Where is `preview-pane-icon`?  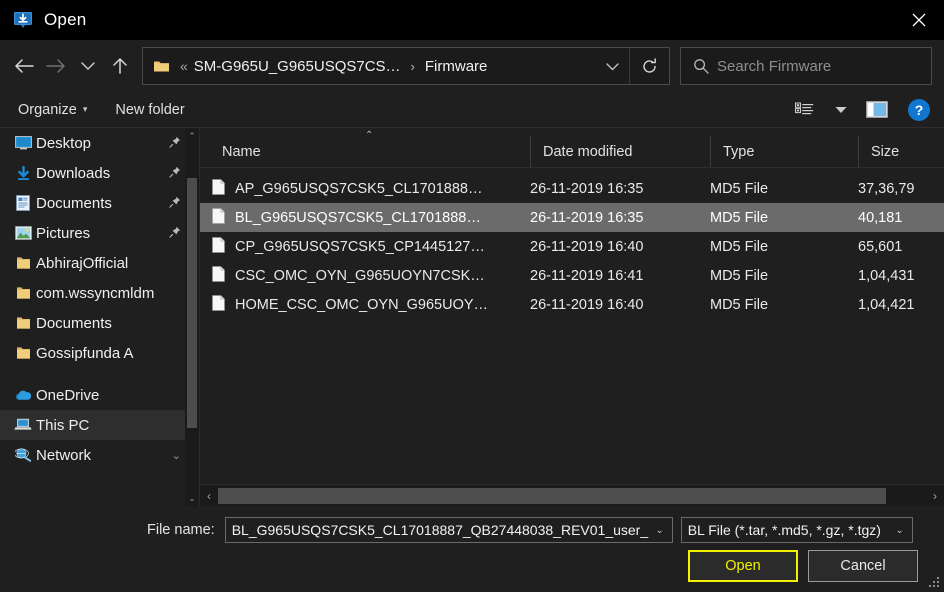 preview-pane-icon is located at coordinates (877, 110).